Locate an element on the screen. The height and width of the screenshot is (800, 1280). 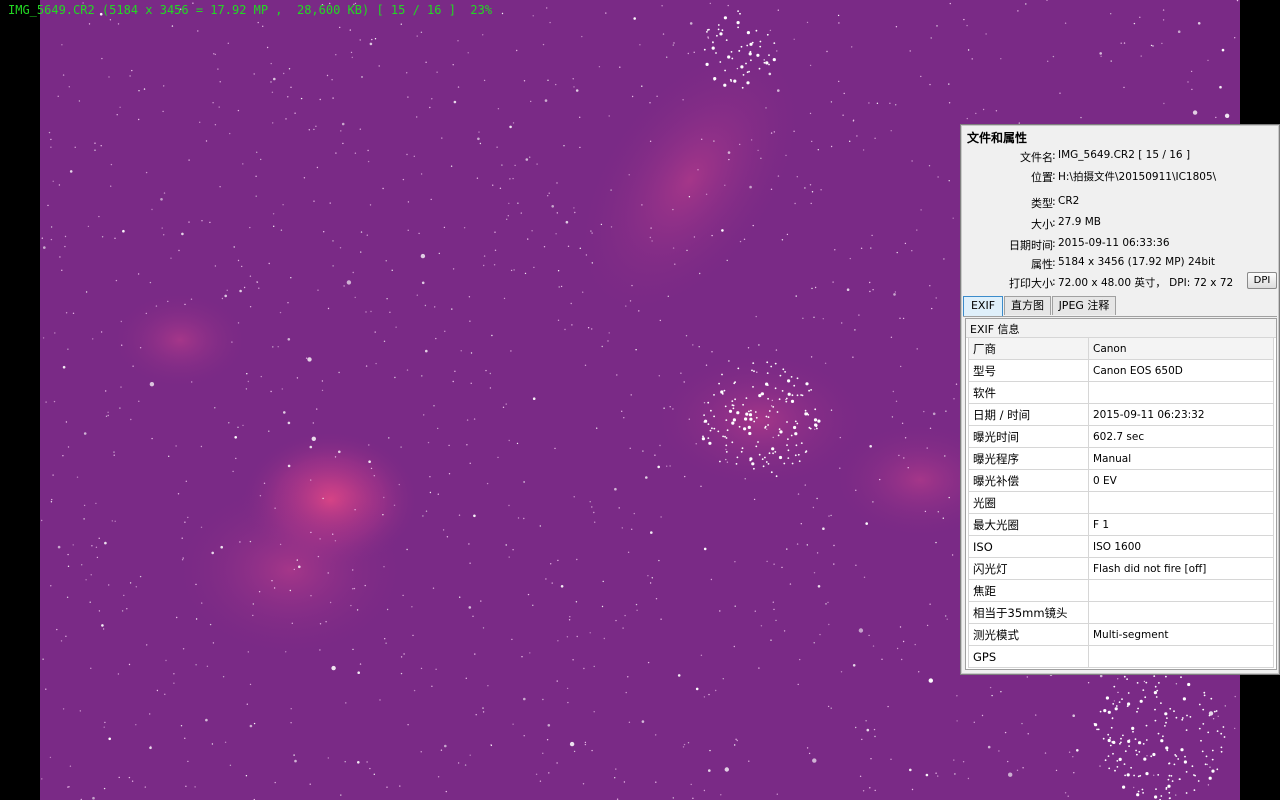
tab-exif: EXIF is located at coordinates (983, 306).